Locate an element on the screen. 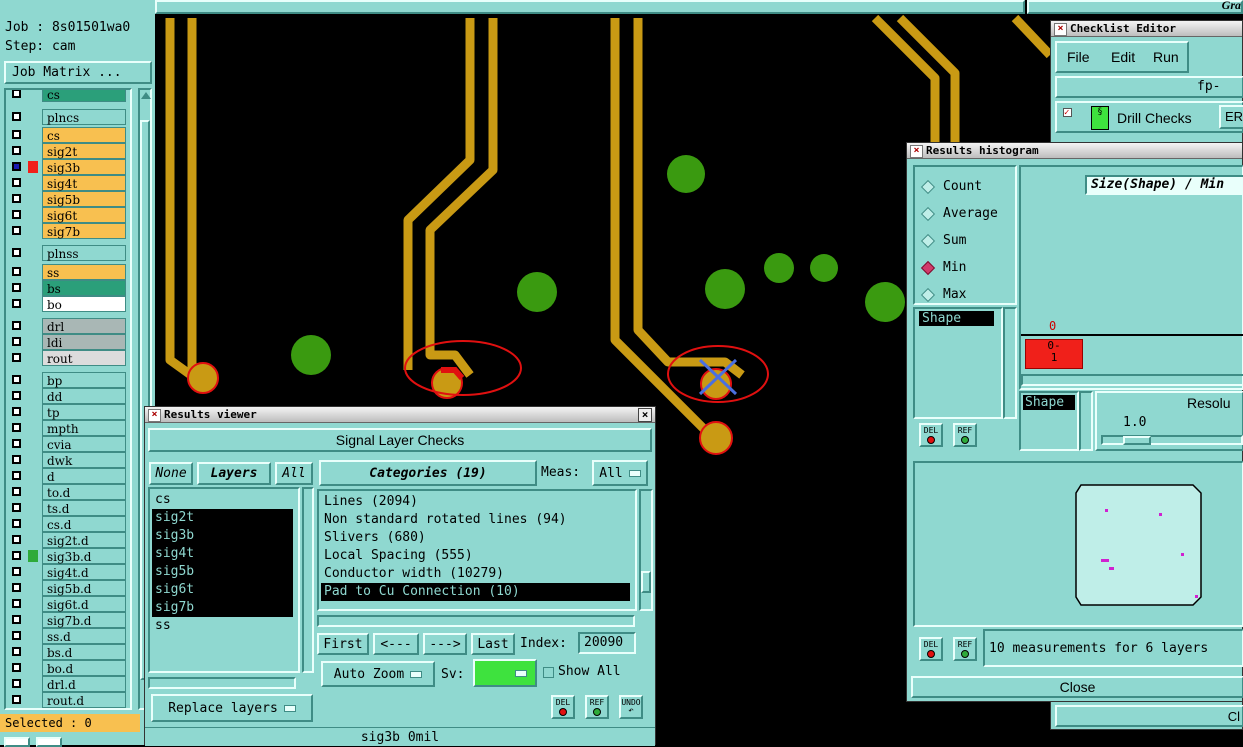 The height and width of the screenshot is (747, 1243). checklist-editor-titlebar: × Checklist Editor is located at coordinates (1146, 29).